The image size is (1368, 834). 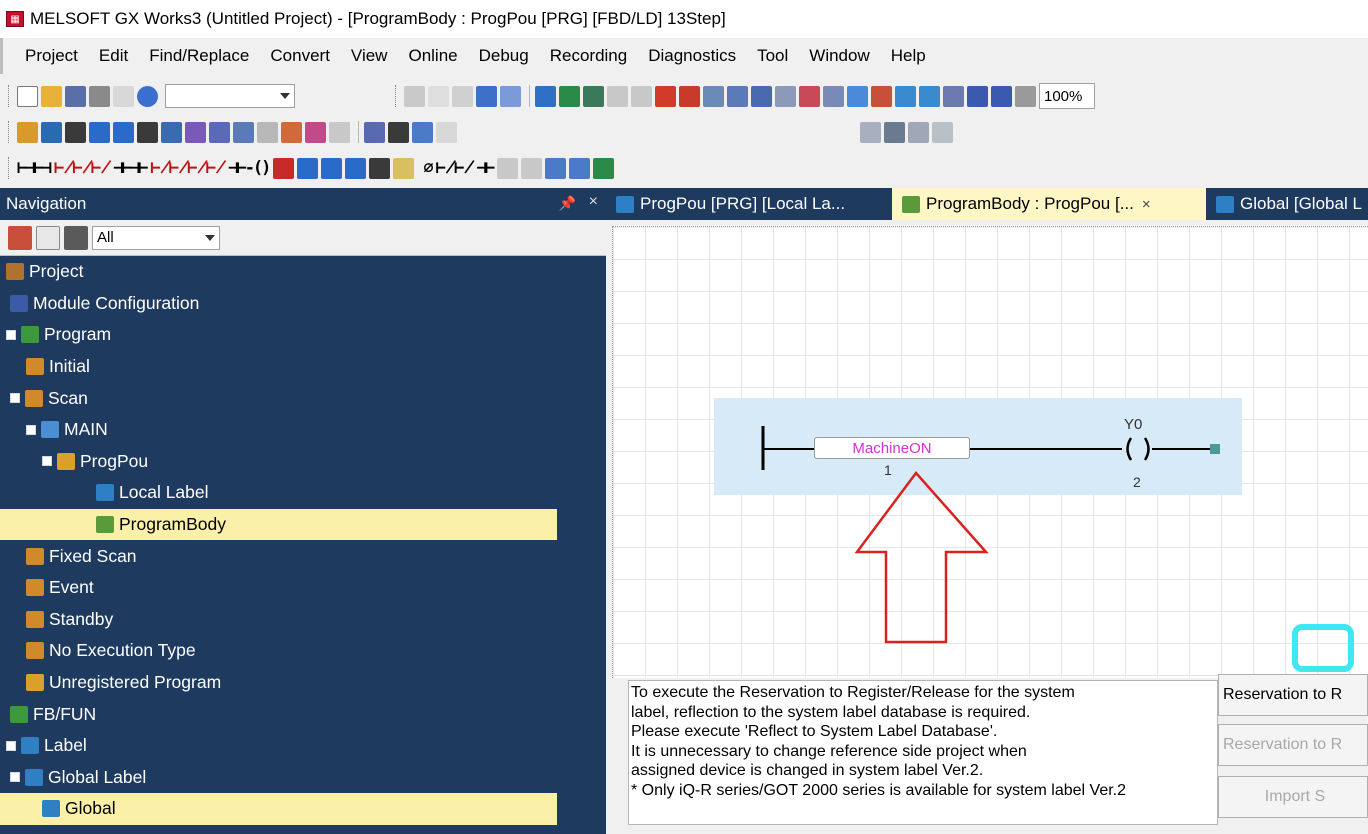 I want to click on rise-icon: ⊬⊬, so click(x=455, y=168).